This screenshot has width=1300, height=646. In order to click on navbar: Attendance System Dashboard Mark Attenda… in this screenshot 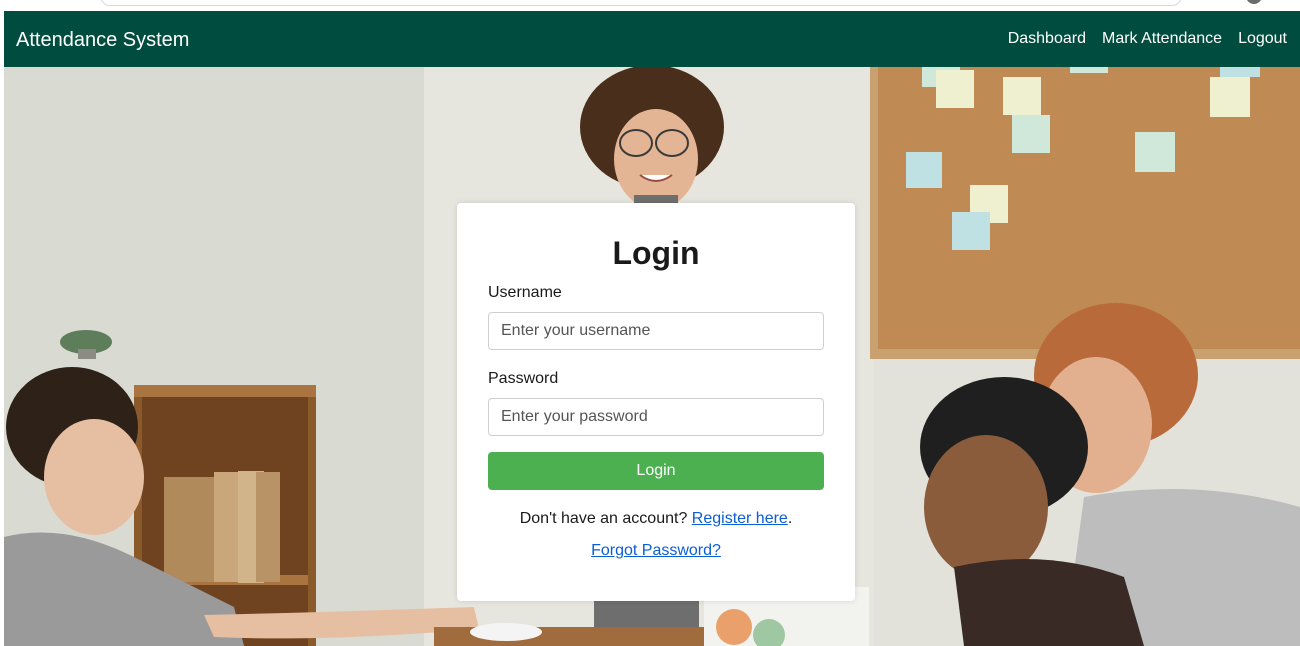, I will do `click(652, 39)`.